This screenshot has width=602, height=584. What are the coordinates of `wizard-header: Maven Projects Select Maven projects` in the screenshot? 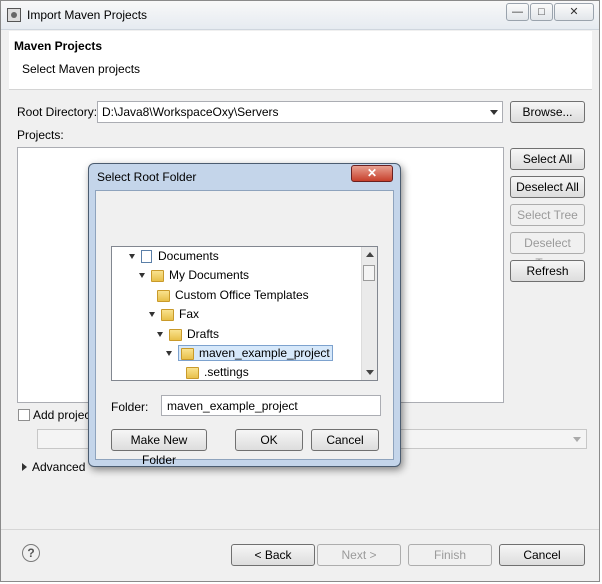 It's located at (300, 60).